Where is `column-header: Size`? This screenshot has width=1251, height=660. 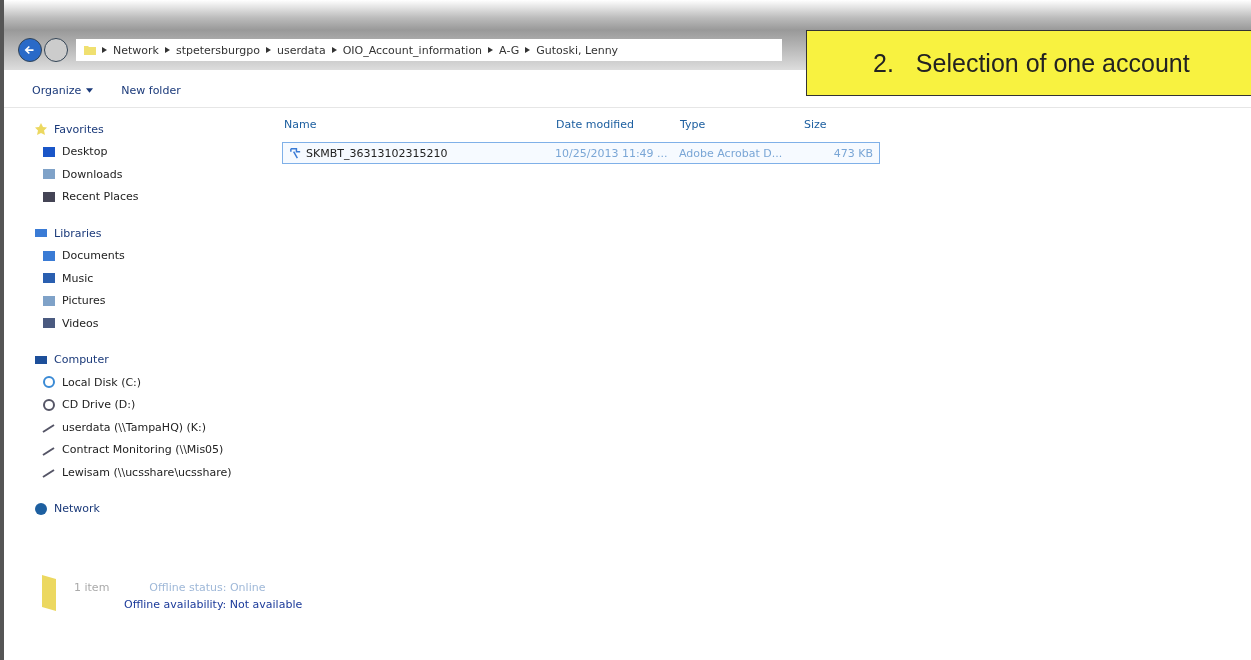
column-header: Size is located at coordinates (841, 124).